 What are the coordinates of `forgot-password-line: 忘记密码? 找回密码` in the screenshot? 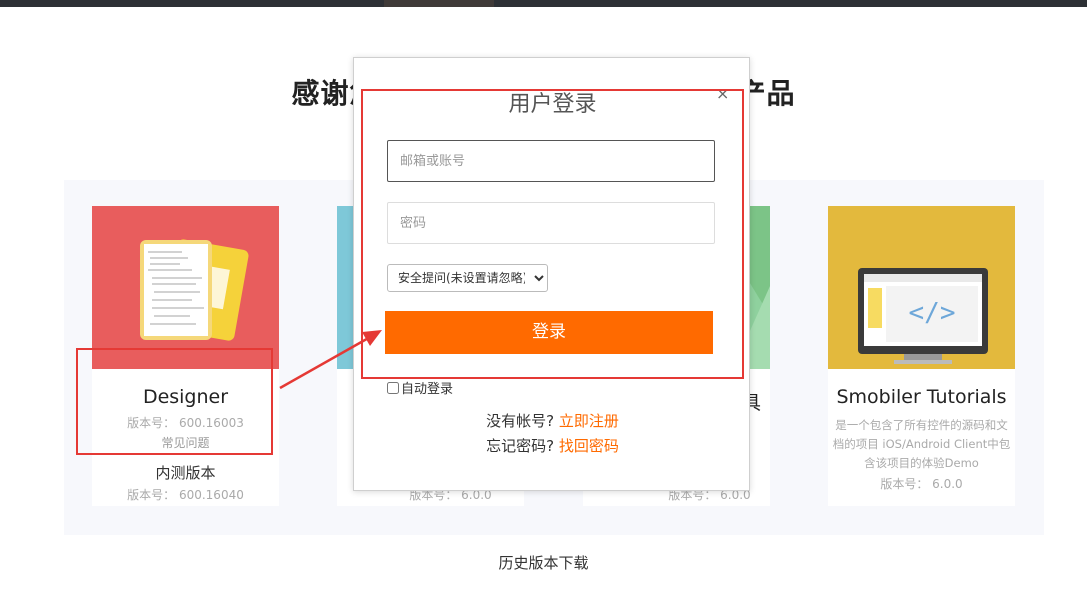 It's located at (552, 445).